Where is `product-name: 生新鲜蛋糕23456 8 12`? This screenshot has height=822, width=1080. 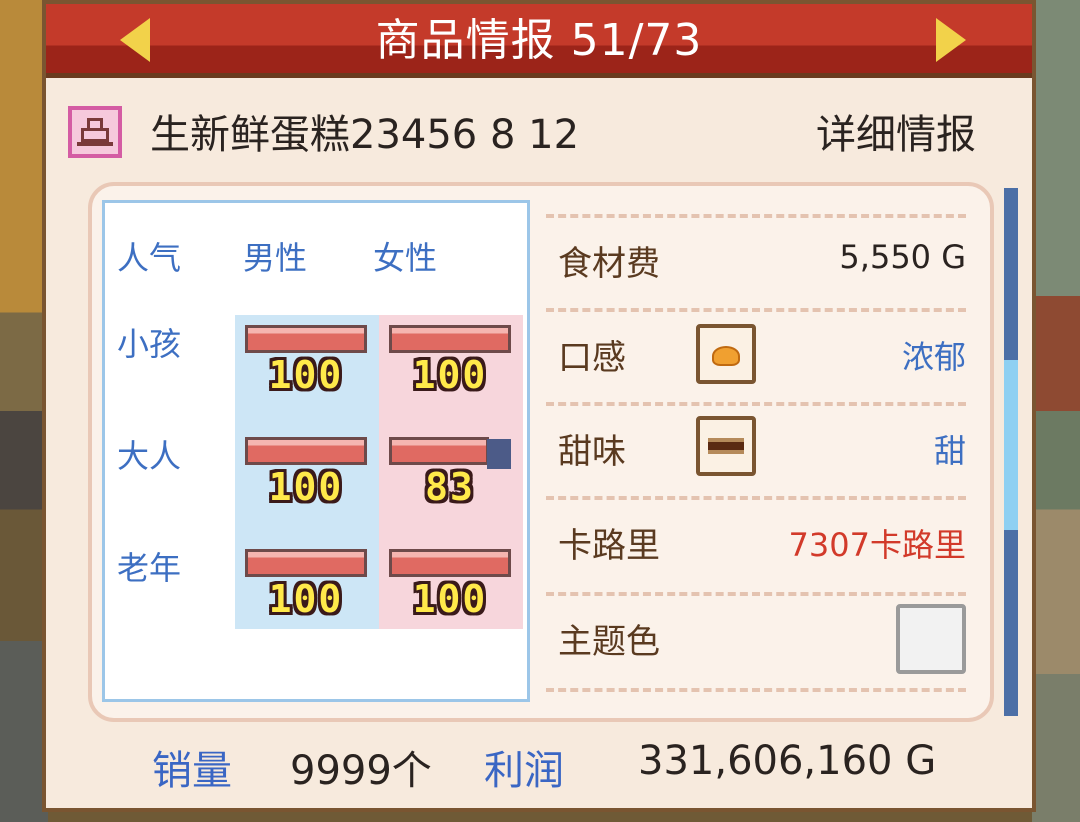
product-name: 生新鲜蛋糕23456 8 12 is located at coordinates (365, 135).